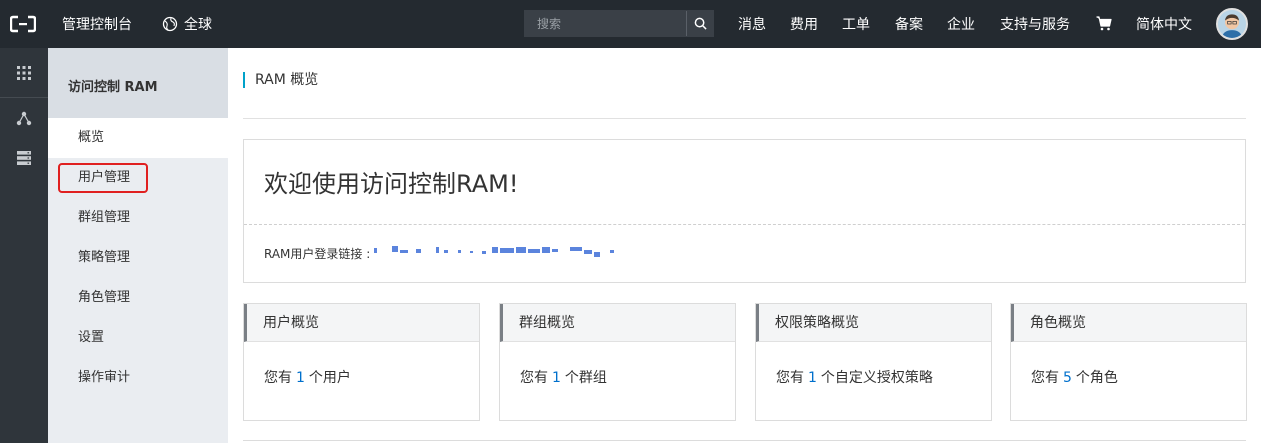  Describe the element at coordinates (1067, 378) in the screenshot. I see `card-count-link: 5` at that location.